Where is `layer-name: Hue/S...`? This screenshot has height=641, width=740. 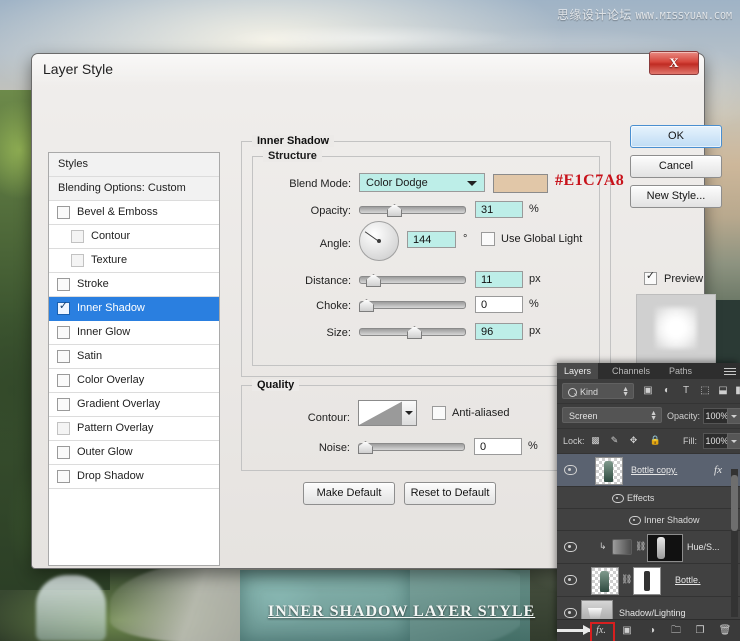 layer-name: Hue/S... is located at coordinates (703, 547).